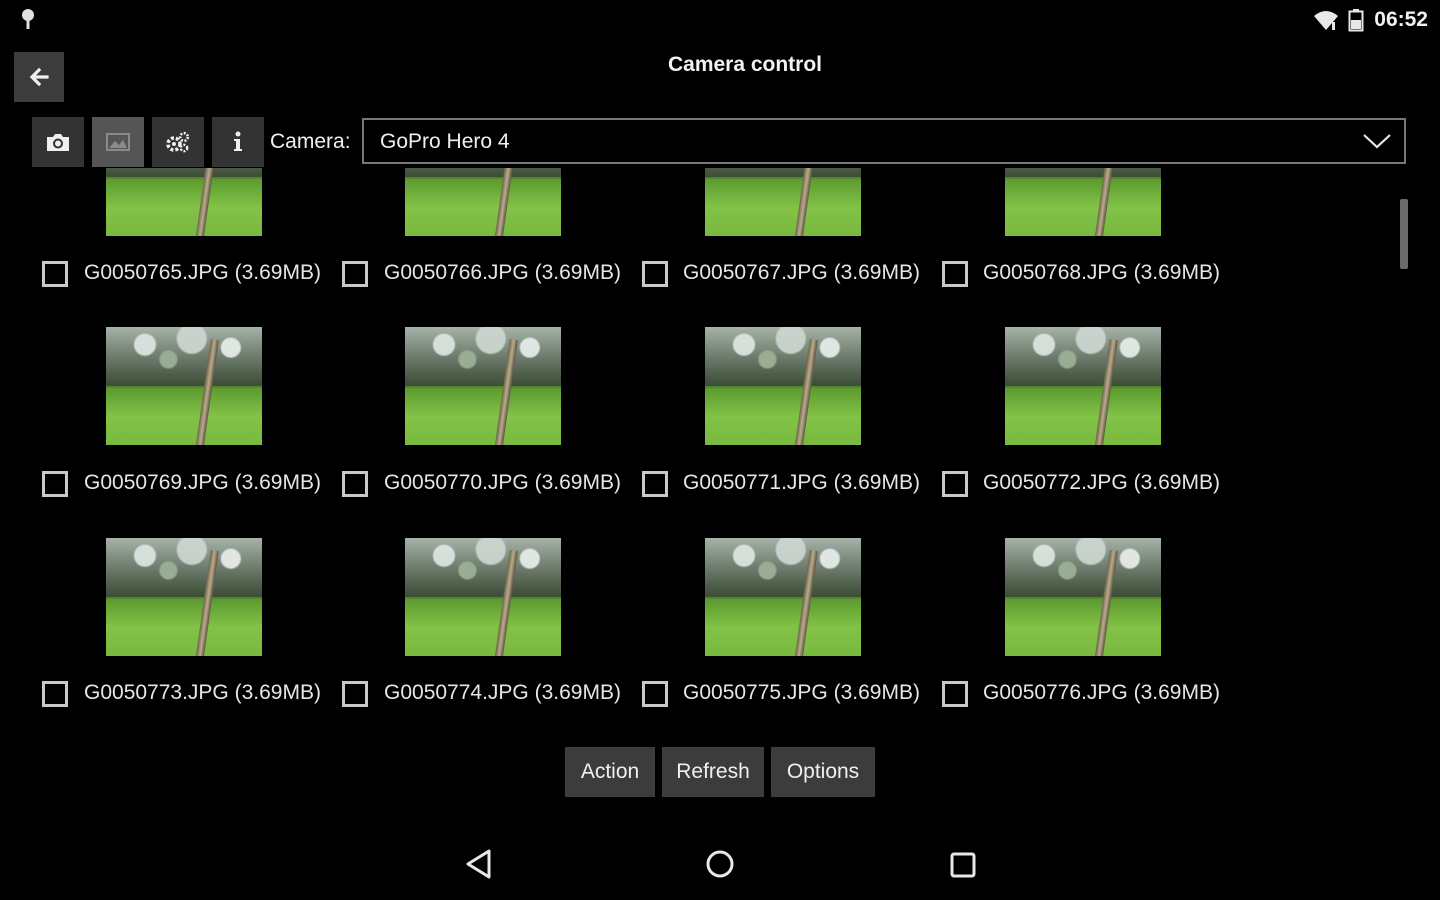  Describe the element at coordinates (745, 64) in the screenshot. I see `page-title: Camera control` at that location.